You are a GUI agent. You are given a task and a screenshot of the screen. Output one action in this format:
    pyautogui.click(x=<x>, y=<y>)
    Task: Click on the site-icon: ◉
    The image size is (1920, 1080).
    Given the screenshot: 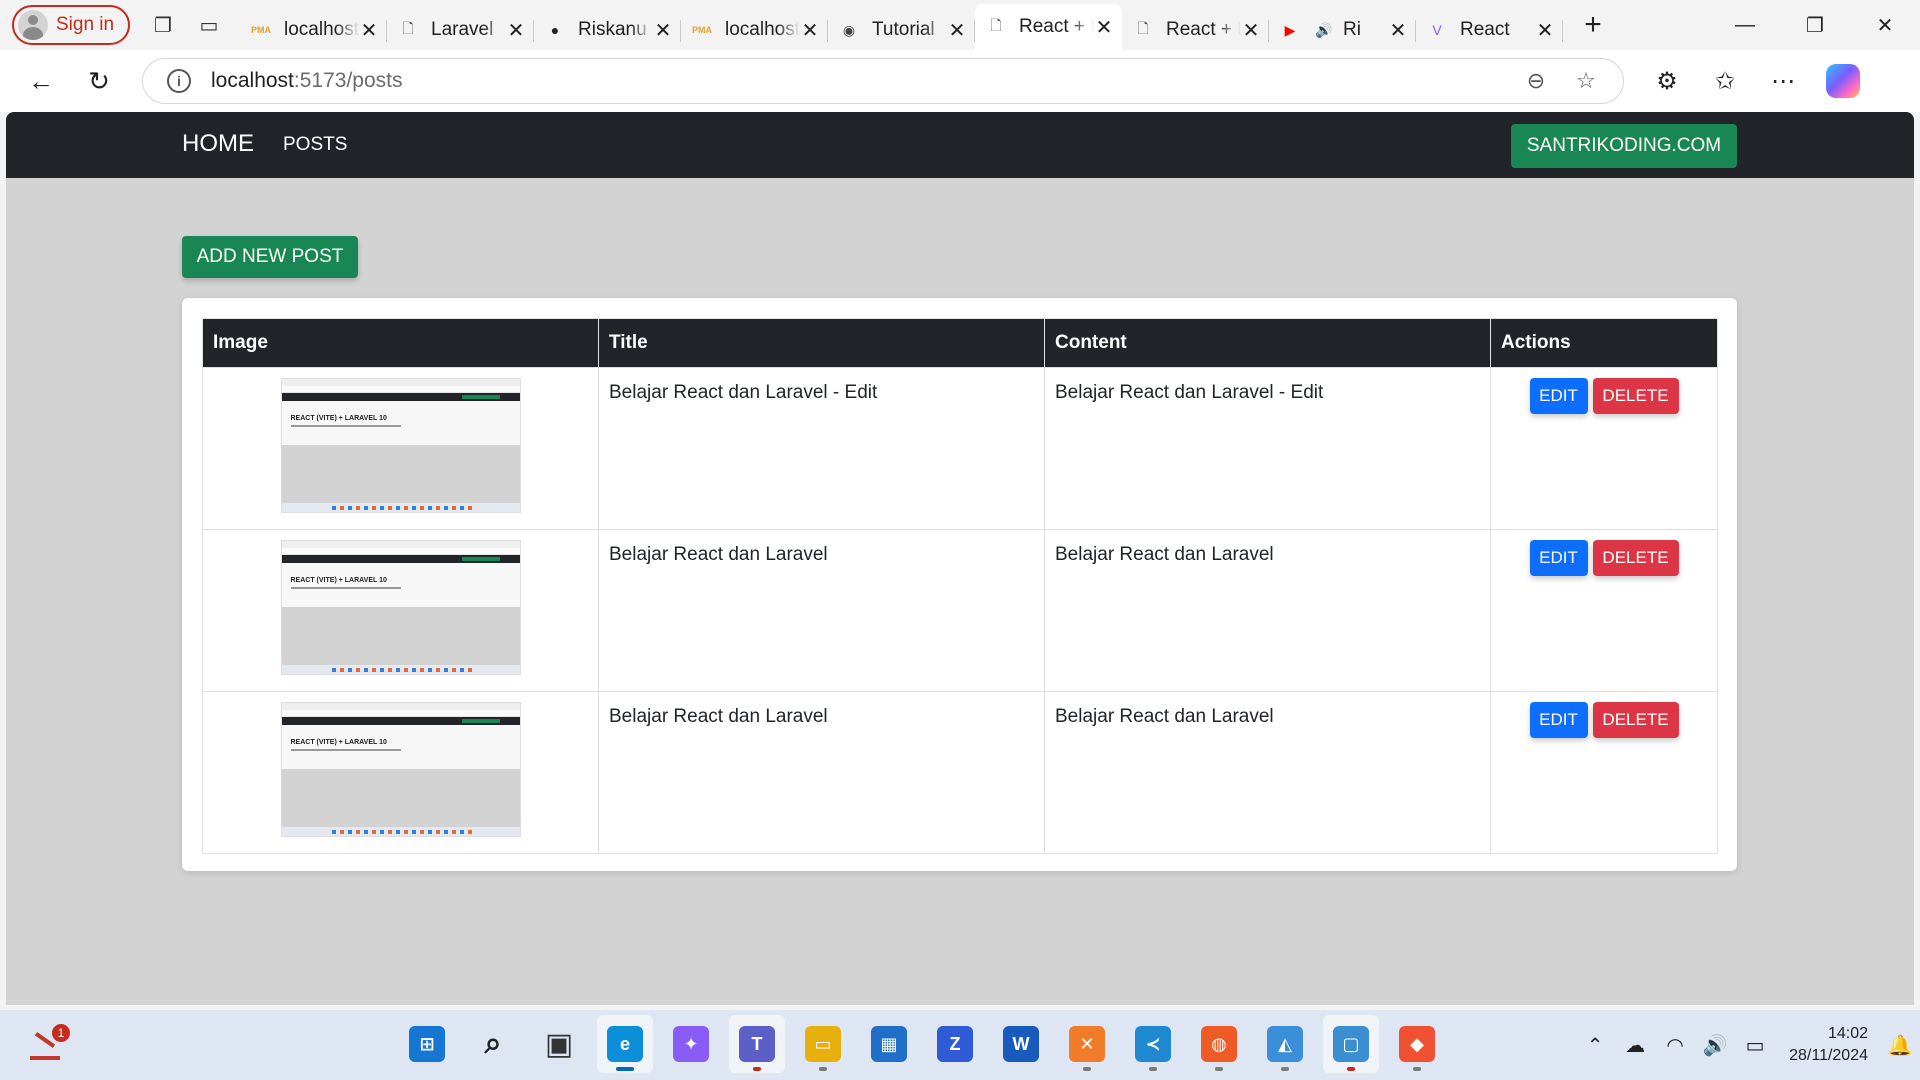 What is the action you would take?
    pyautogui.click(x=849, y=29)
    